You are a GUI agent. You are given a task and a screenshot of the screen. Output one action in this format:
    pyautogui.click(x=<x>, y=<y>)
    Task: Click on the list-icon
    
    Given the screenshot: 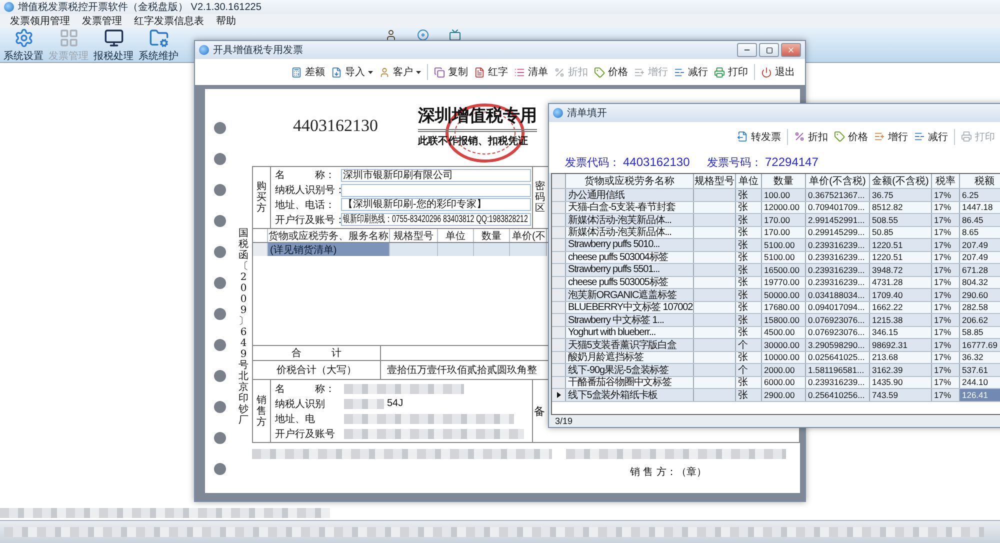 What is the action you would take?
    pyautogui.click(x=519, y=72)
    